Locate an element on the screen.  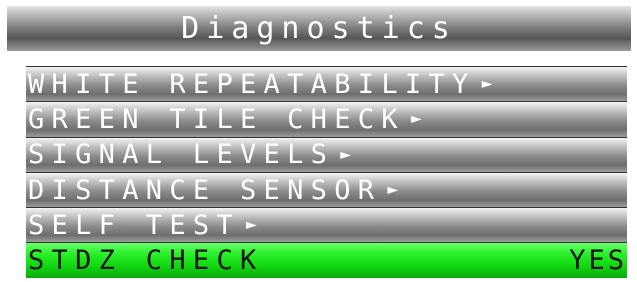
page-title: Diagnostics is located at coordinates (319, 28).